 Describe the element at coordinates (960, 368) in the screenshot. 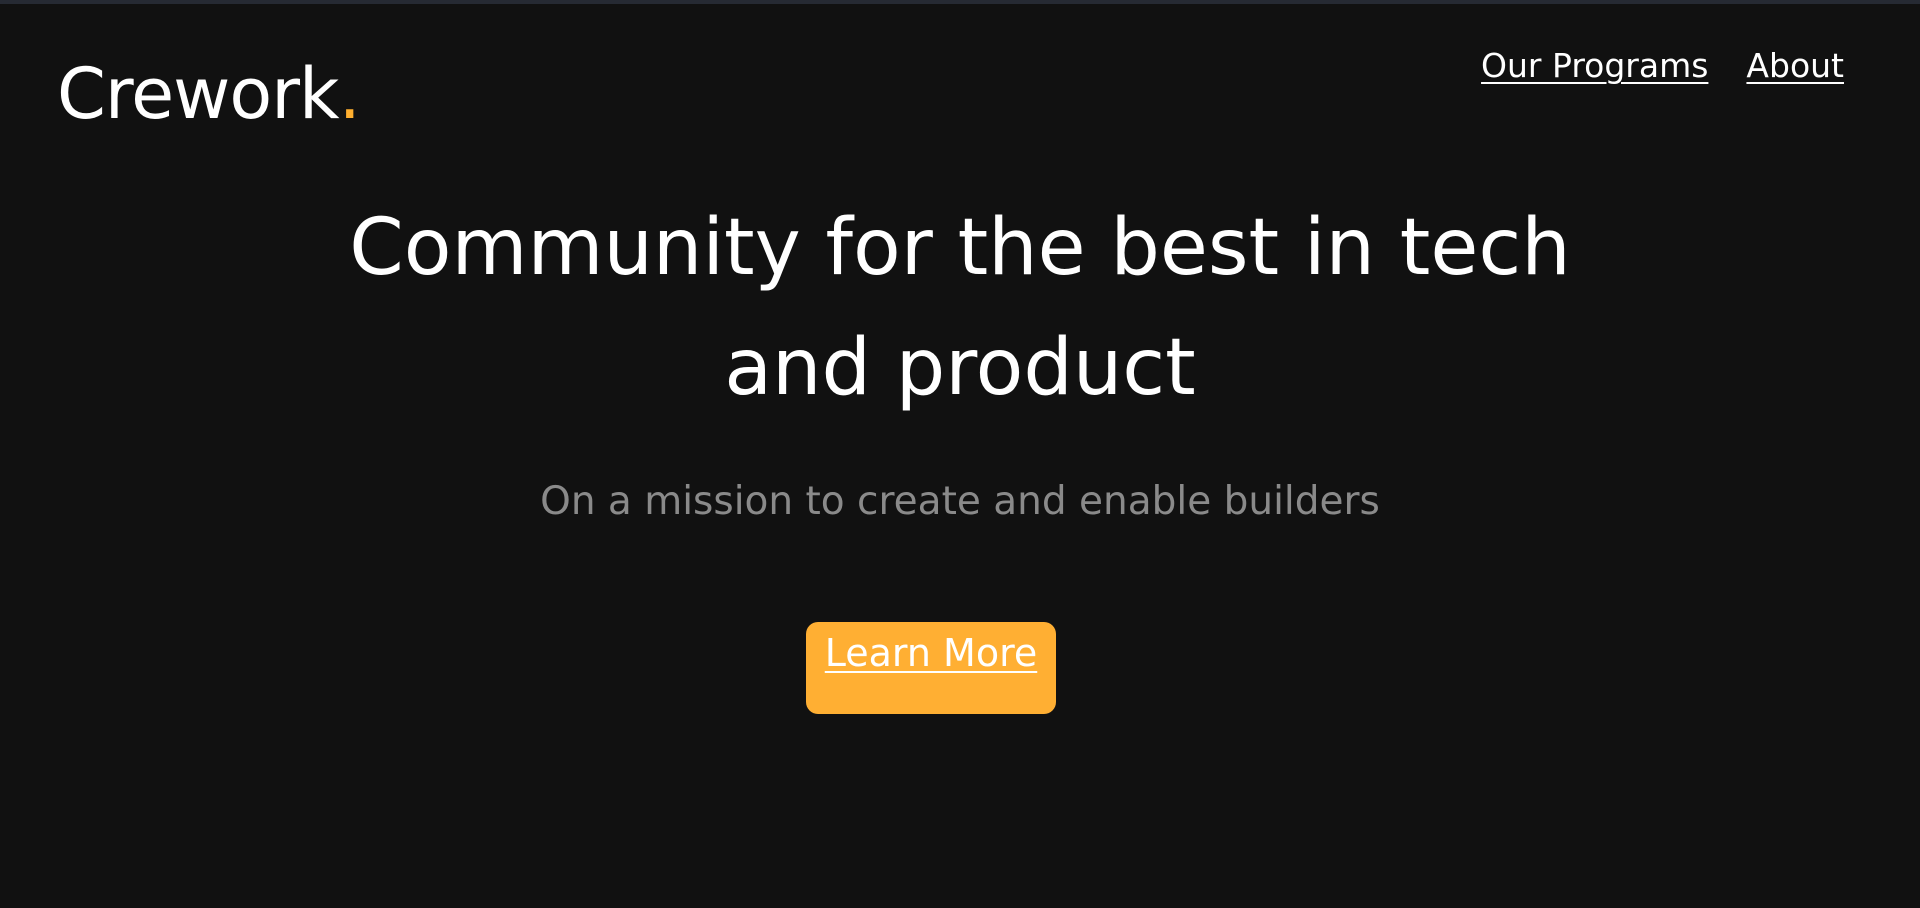

I see `hero-title-line-2: and product` at that location.